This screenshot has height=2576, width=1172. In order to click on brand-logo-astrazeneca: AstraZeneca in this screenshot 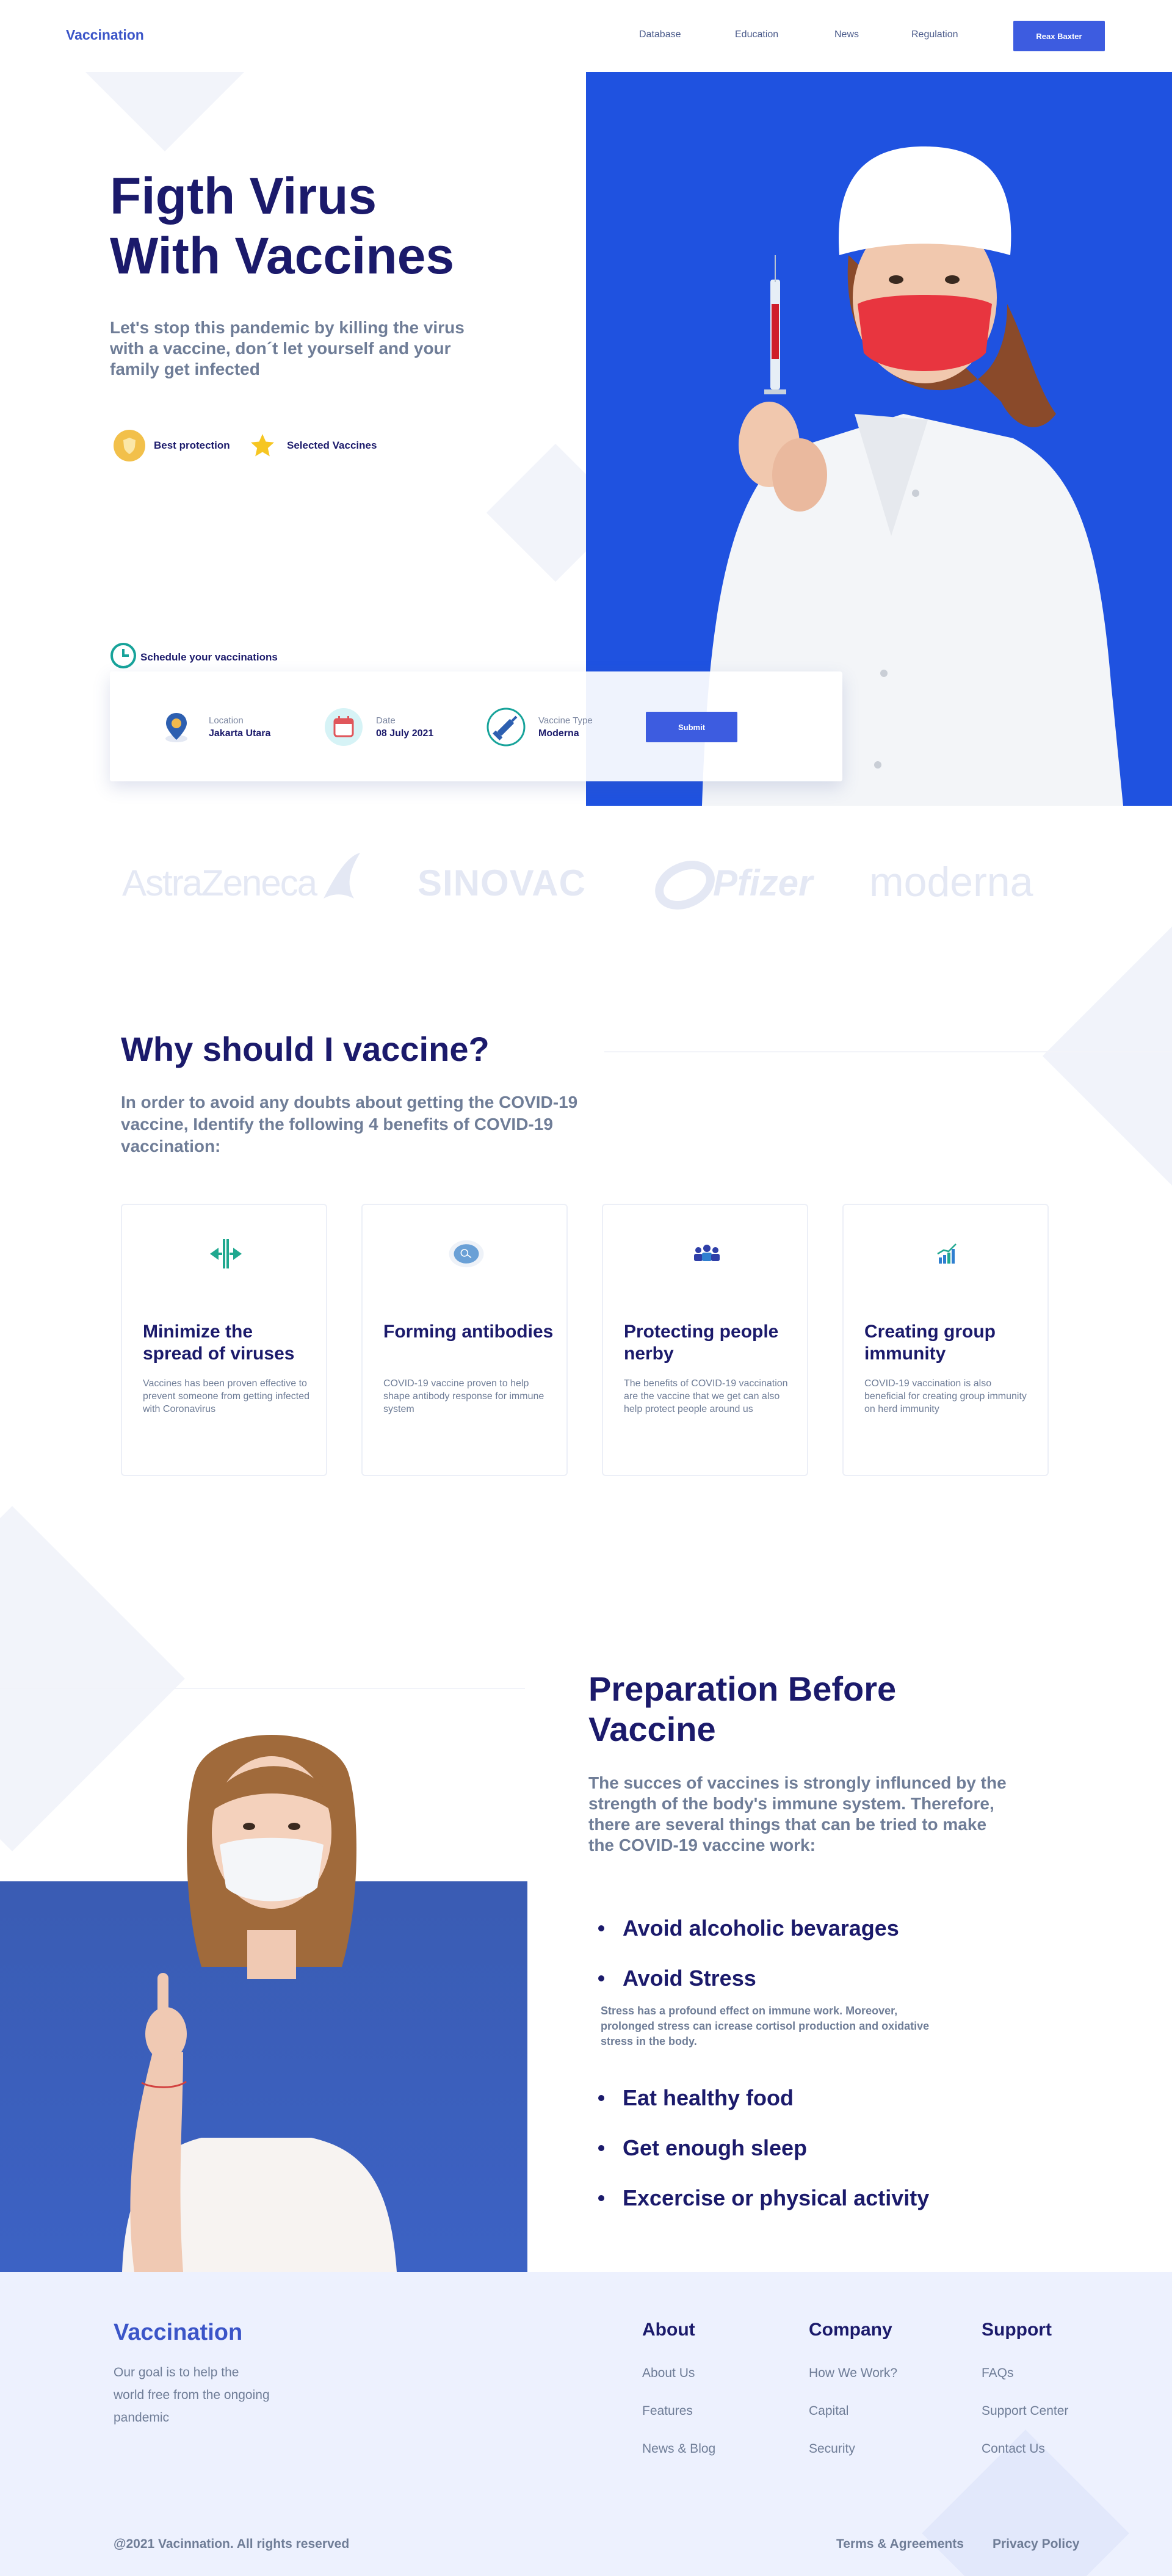, I will do `click(220, 883)`.